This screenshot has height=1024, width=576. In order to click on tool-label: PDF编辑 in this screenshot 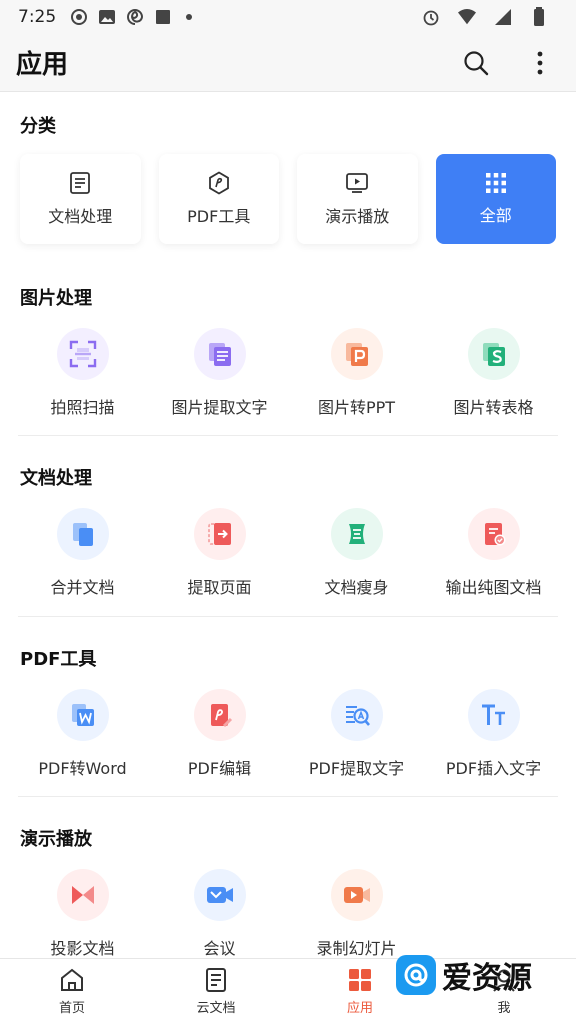, I will do `click(219, 768)`.